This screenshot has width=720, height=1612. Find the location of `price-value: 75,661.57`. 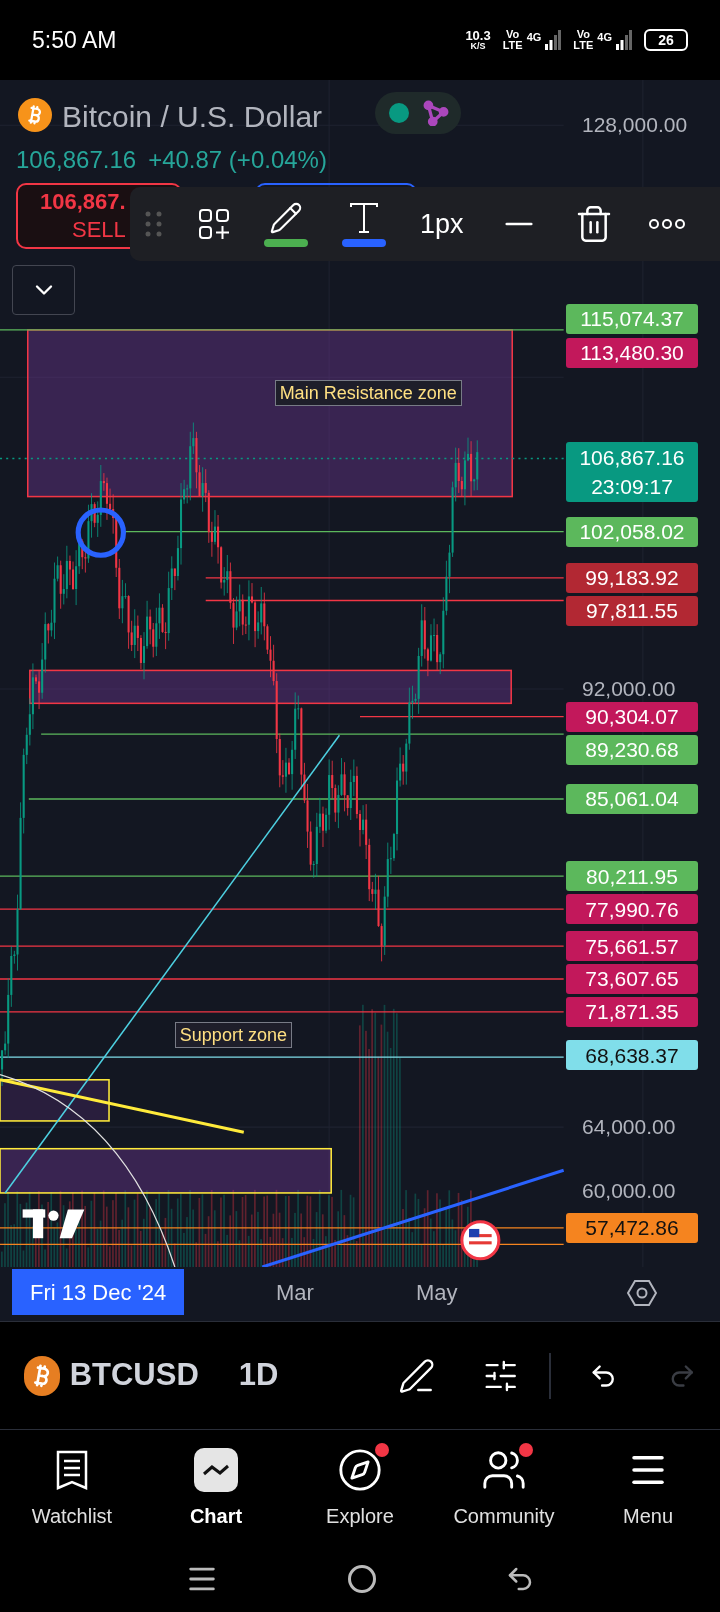

price-value: 75,661.57 is located at coordinates (632, 946).